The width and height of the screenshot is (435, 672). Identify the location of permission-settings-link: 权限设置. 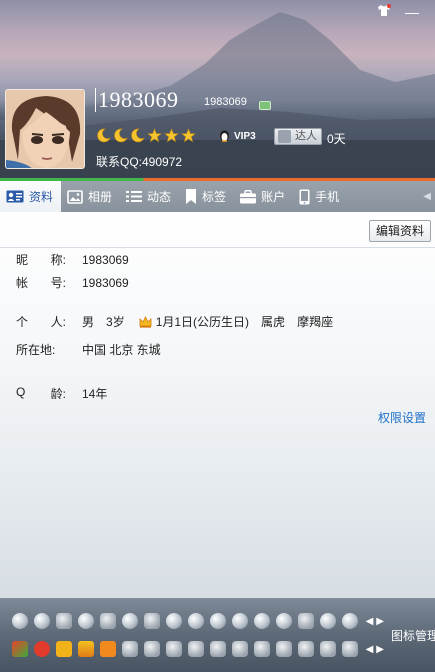
(402, 417).